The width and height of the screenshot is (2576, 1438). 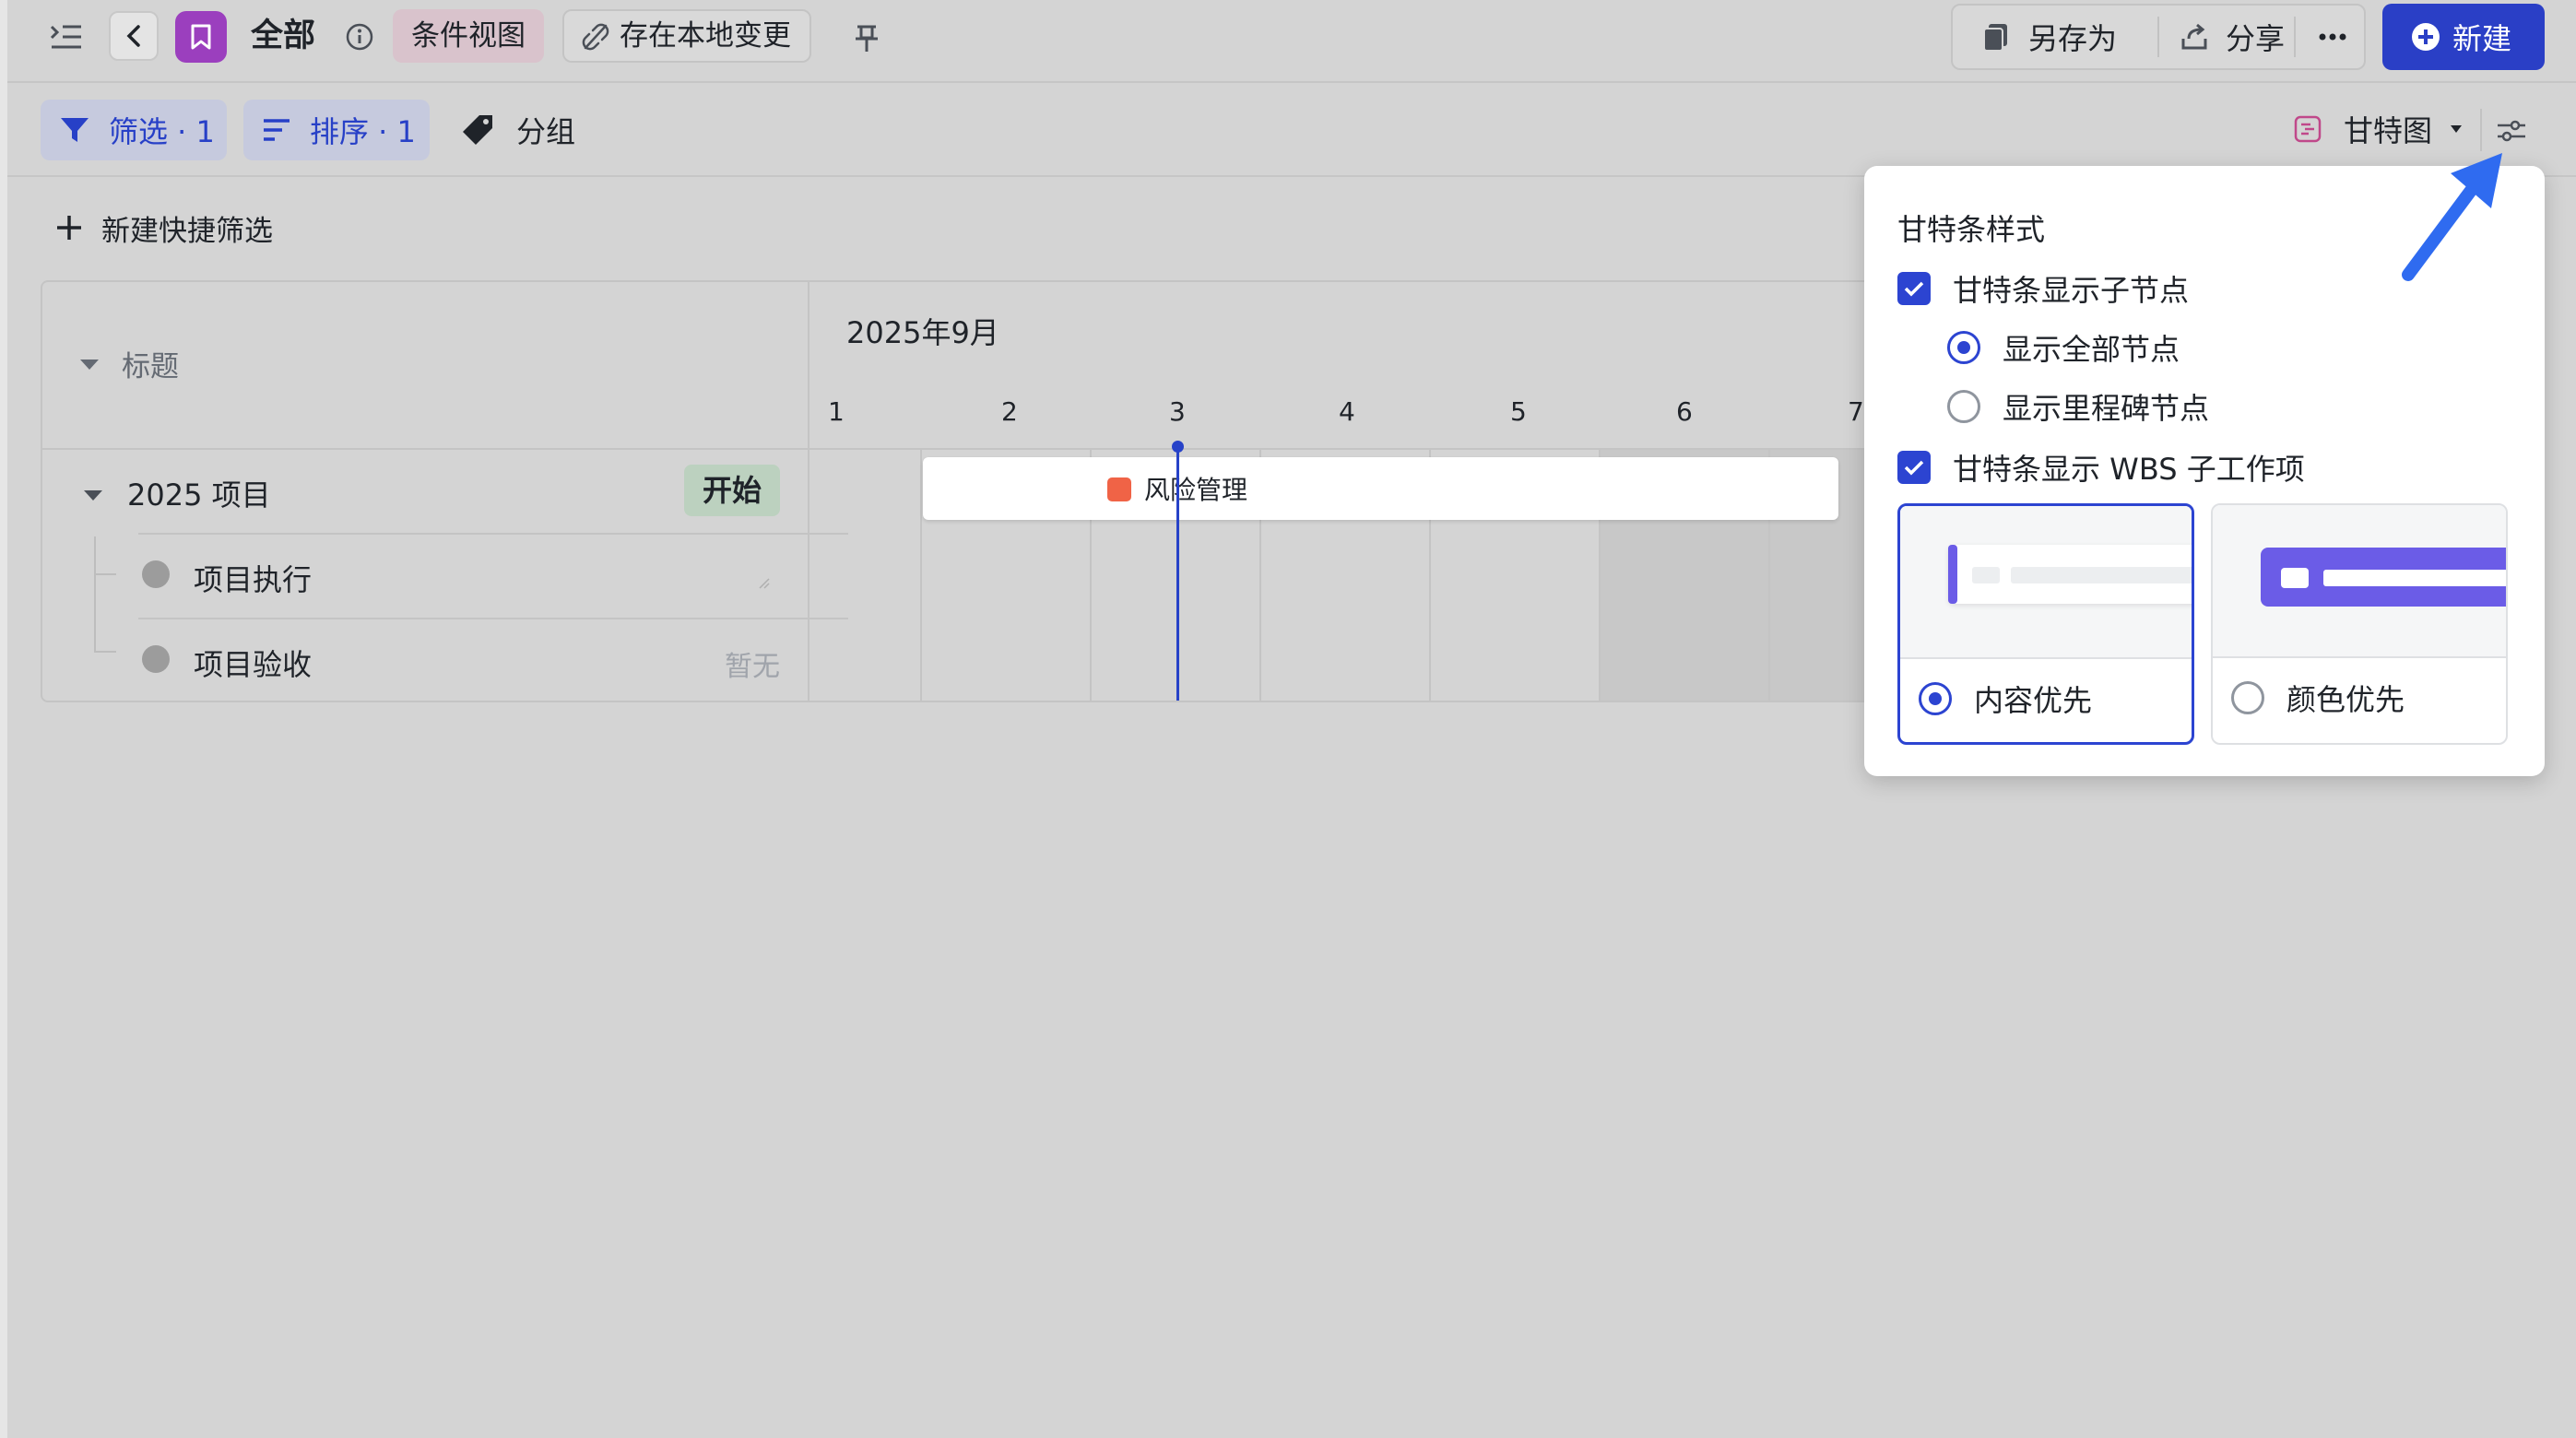 I want to click on content-first-option: 内容优先, so click(x=2005, y=699).